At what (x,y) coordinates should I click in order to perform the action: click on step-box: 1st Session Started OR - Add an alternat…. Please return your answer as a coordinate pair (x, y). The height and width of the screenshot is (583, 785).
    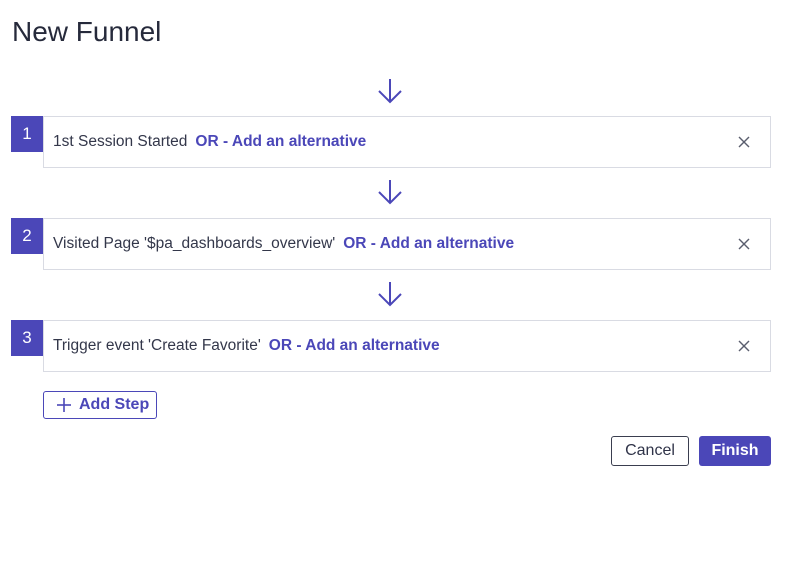
    Looking at the image, I should click on (407, 142).